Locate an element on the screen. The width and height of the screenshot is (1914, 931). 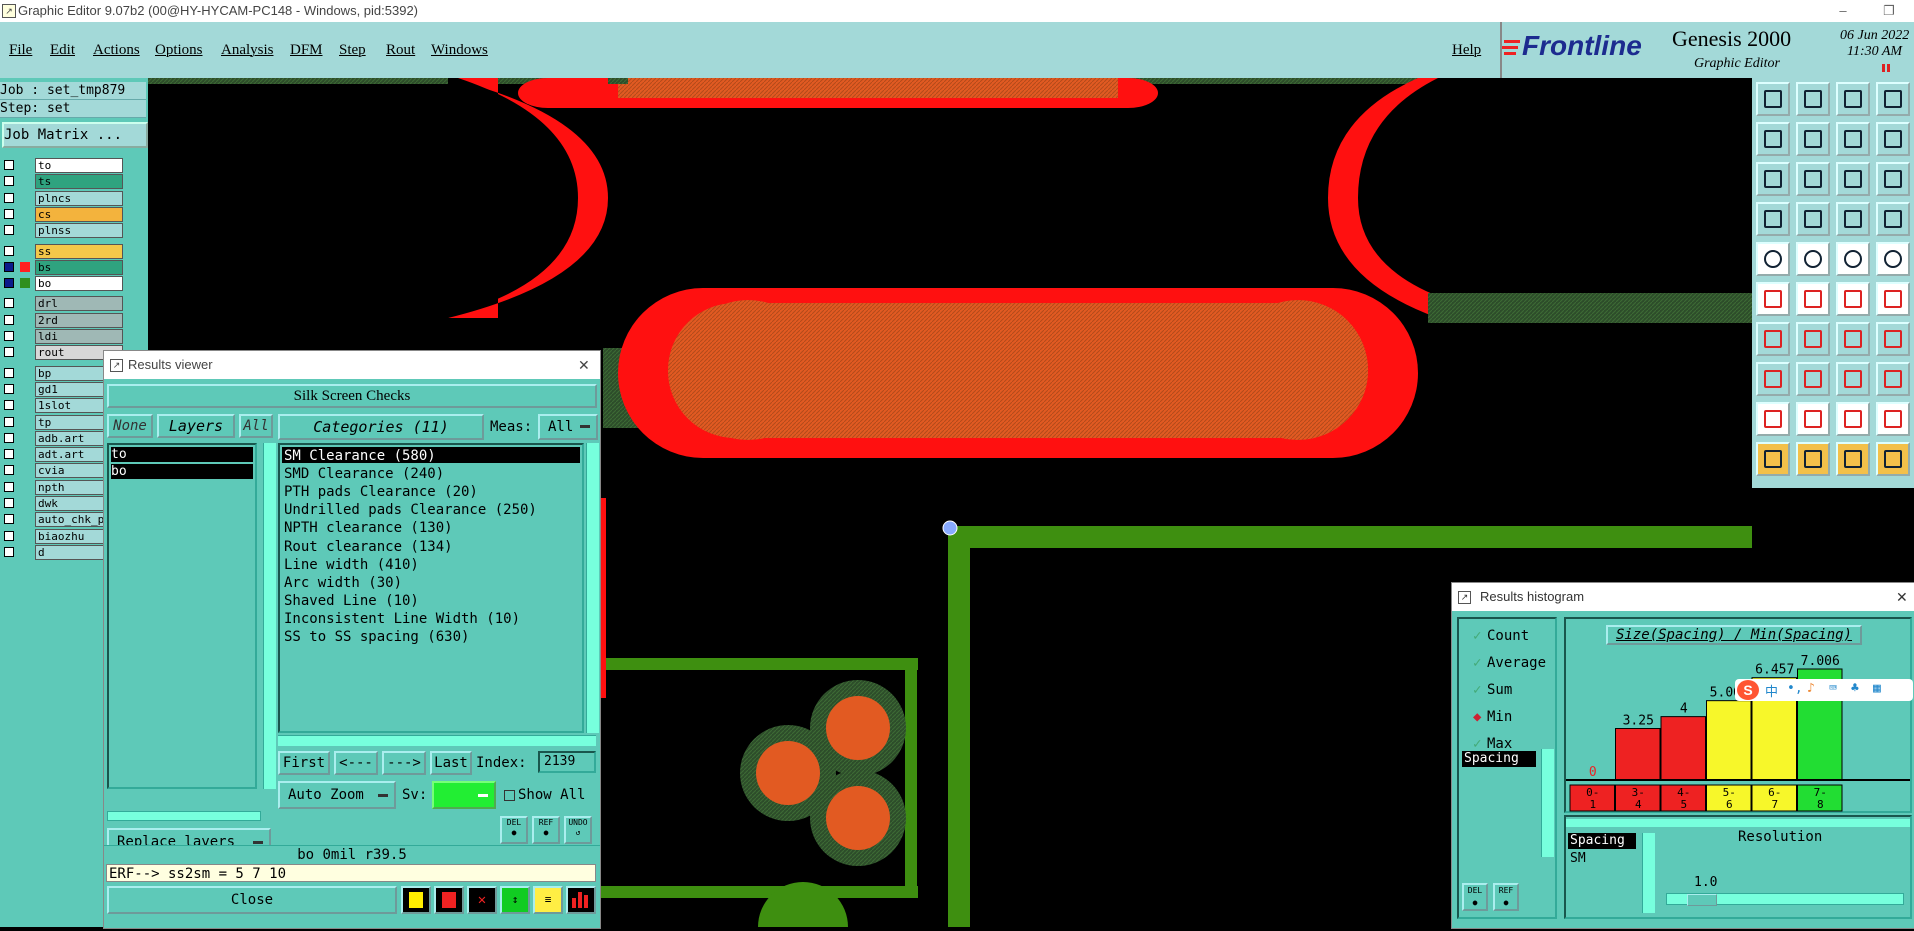
sogou-icon: S is located at coordinates (1748, 690).